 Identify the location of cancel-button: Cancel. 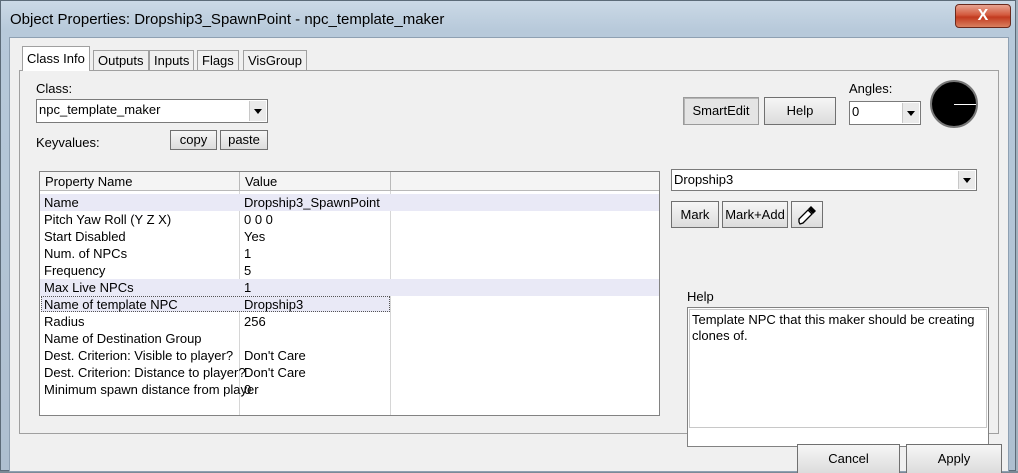
(848, 458).